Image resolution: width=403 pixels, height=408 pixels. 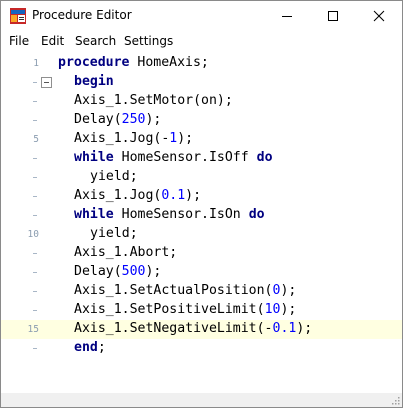 What do you see at coordinates (201, 234) in the screenshot?
I see `code-line: 10 yield;` at bounding box center [201, 234].